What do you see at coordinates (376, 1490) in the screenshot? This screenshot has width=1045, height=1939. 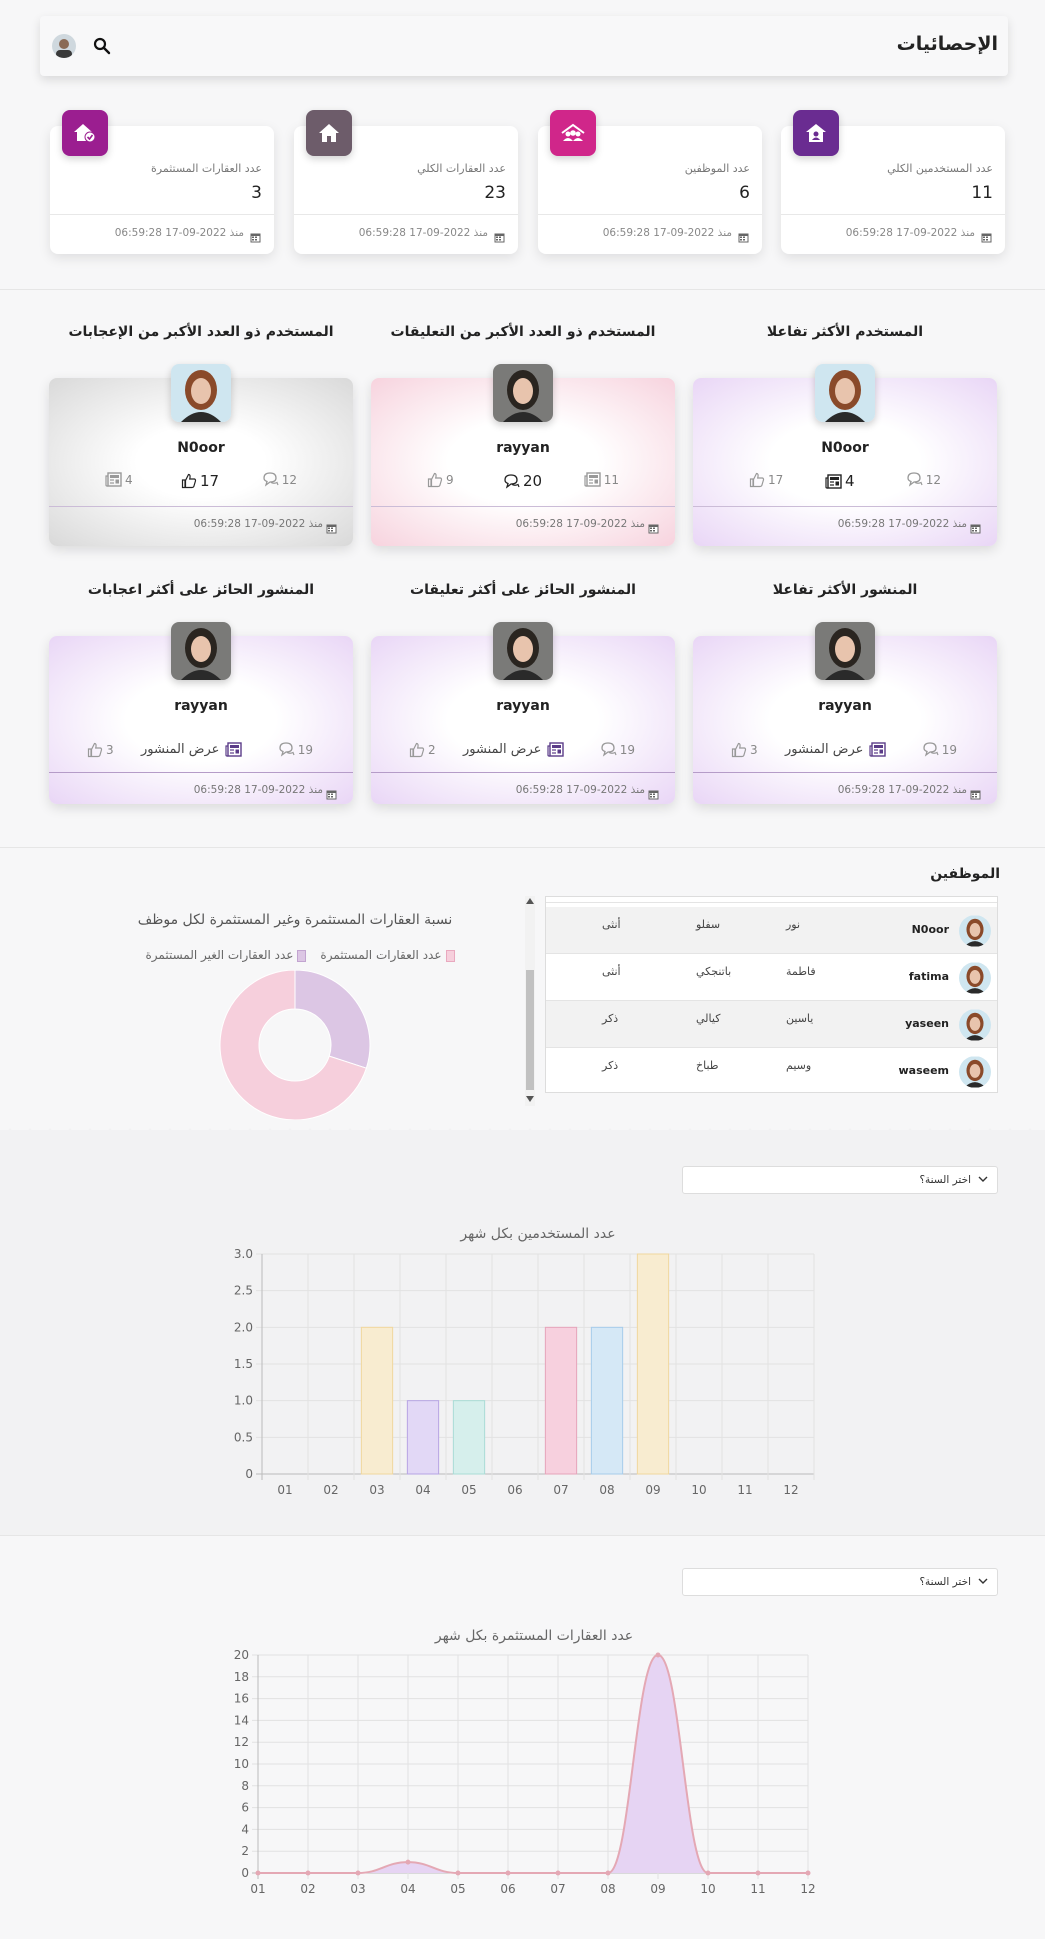 I see `x-tick-label: 03` at bounding box center [376, 1490].